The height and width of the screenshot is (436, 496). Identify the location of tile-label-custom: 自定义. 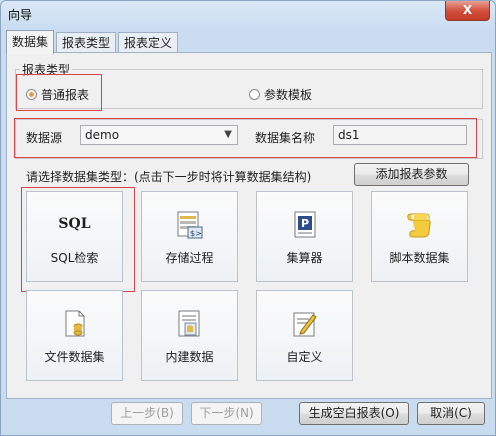
(304, 357).